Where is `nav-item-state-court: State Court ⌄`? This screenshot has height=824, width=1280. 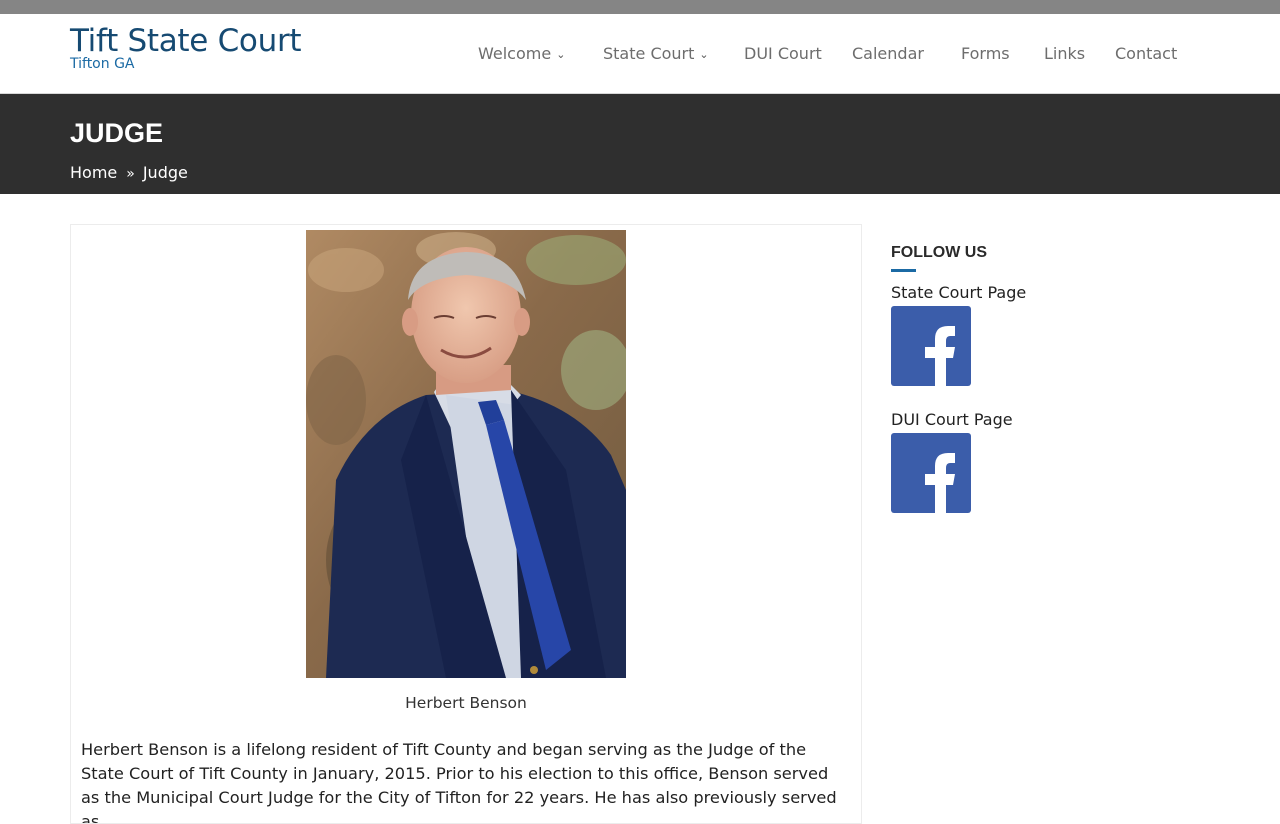
nav-item-state-court: State Court ⌄ is located at coordinates (656, 54).